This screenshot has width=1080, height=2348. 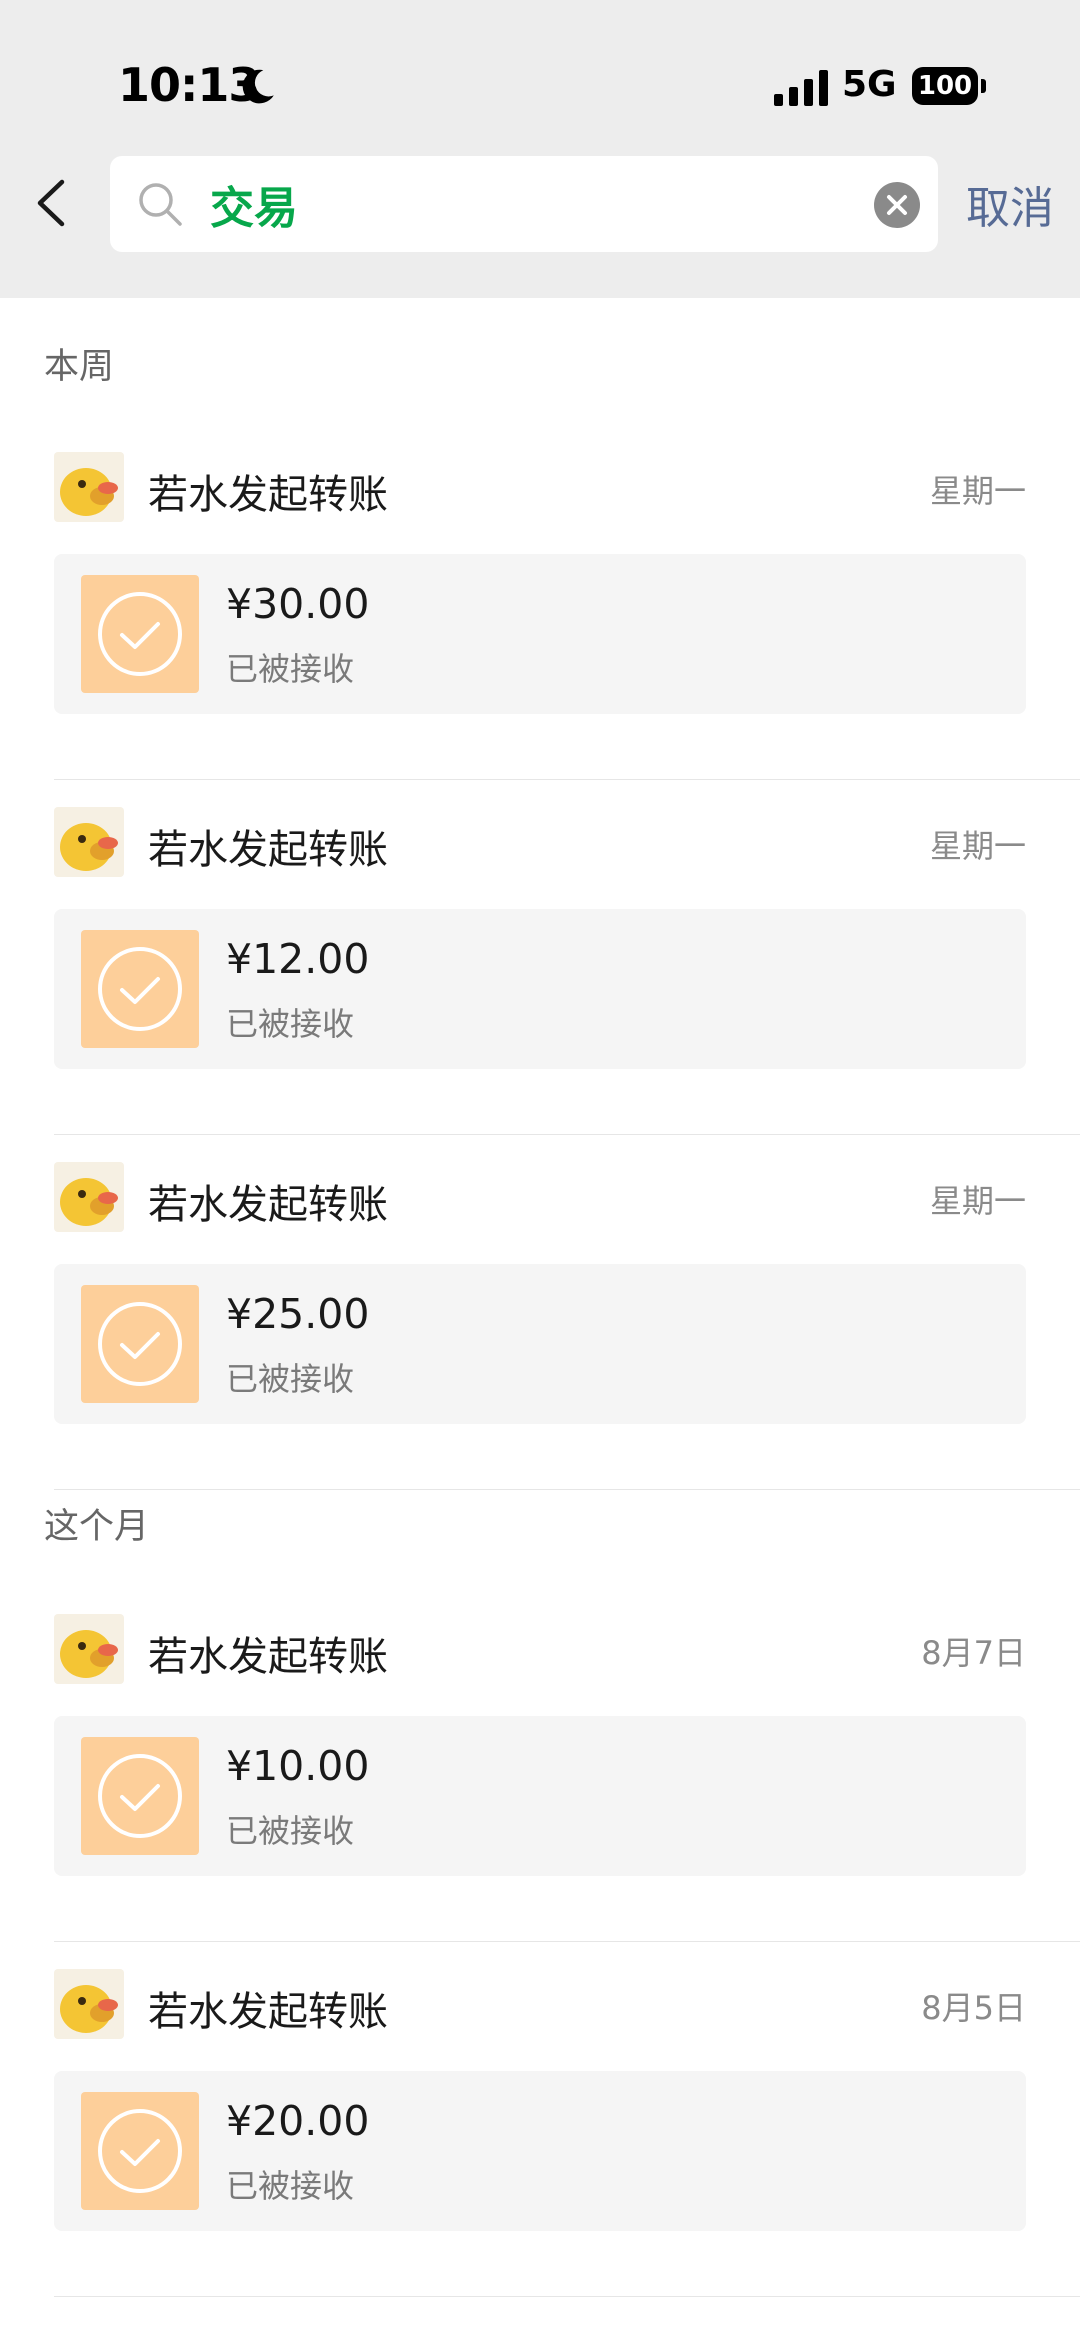 I want to click on transfer-amount: ¥20.00, so click(x=298, y=2121).